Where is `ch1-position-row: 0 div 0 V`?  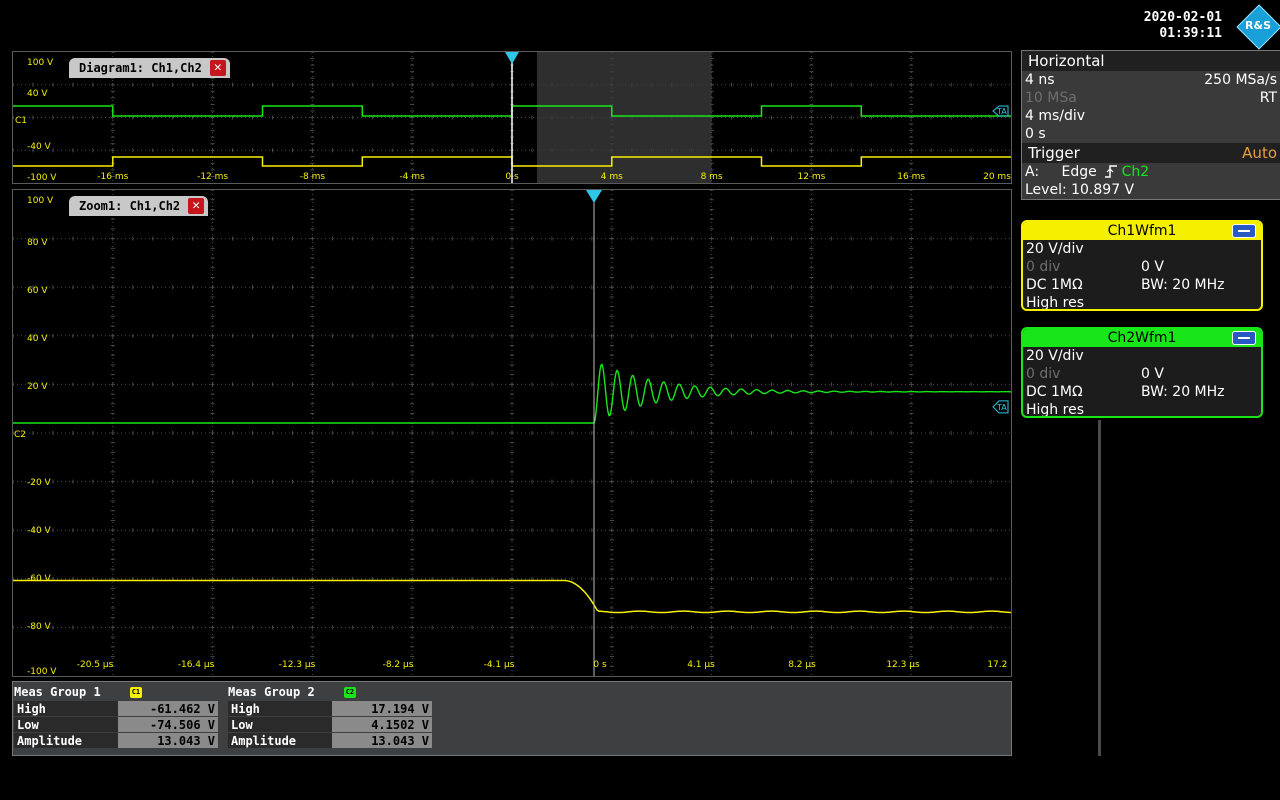 ch1-position-row: 0 div 0 V is located at coordinates (1142, 267).